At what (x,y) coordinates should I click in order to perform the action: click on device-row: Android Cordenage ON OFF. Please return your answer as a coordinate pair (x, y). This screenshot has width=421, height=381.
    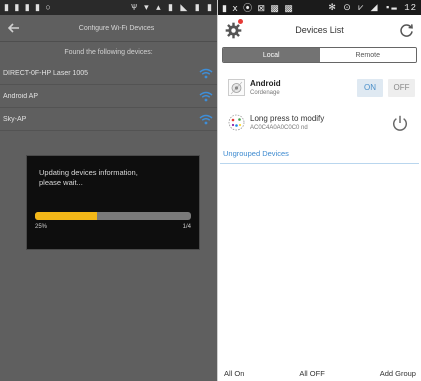
    Looking at the image, I should click on (319, 87).